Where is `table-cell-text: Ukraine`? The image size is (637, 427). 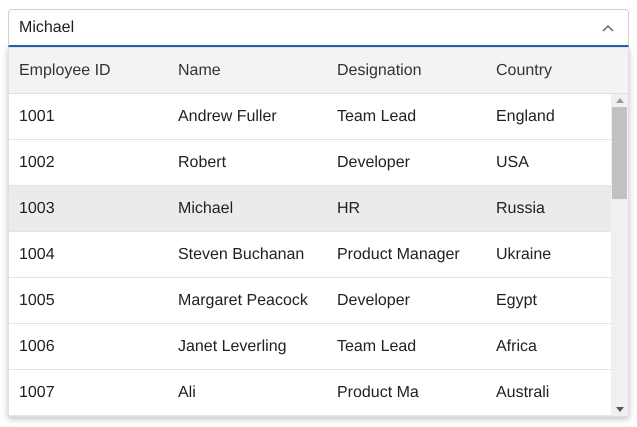
table-cell-text: Ukraine is located at coordinates (523, 254).